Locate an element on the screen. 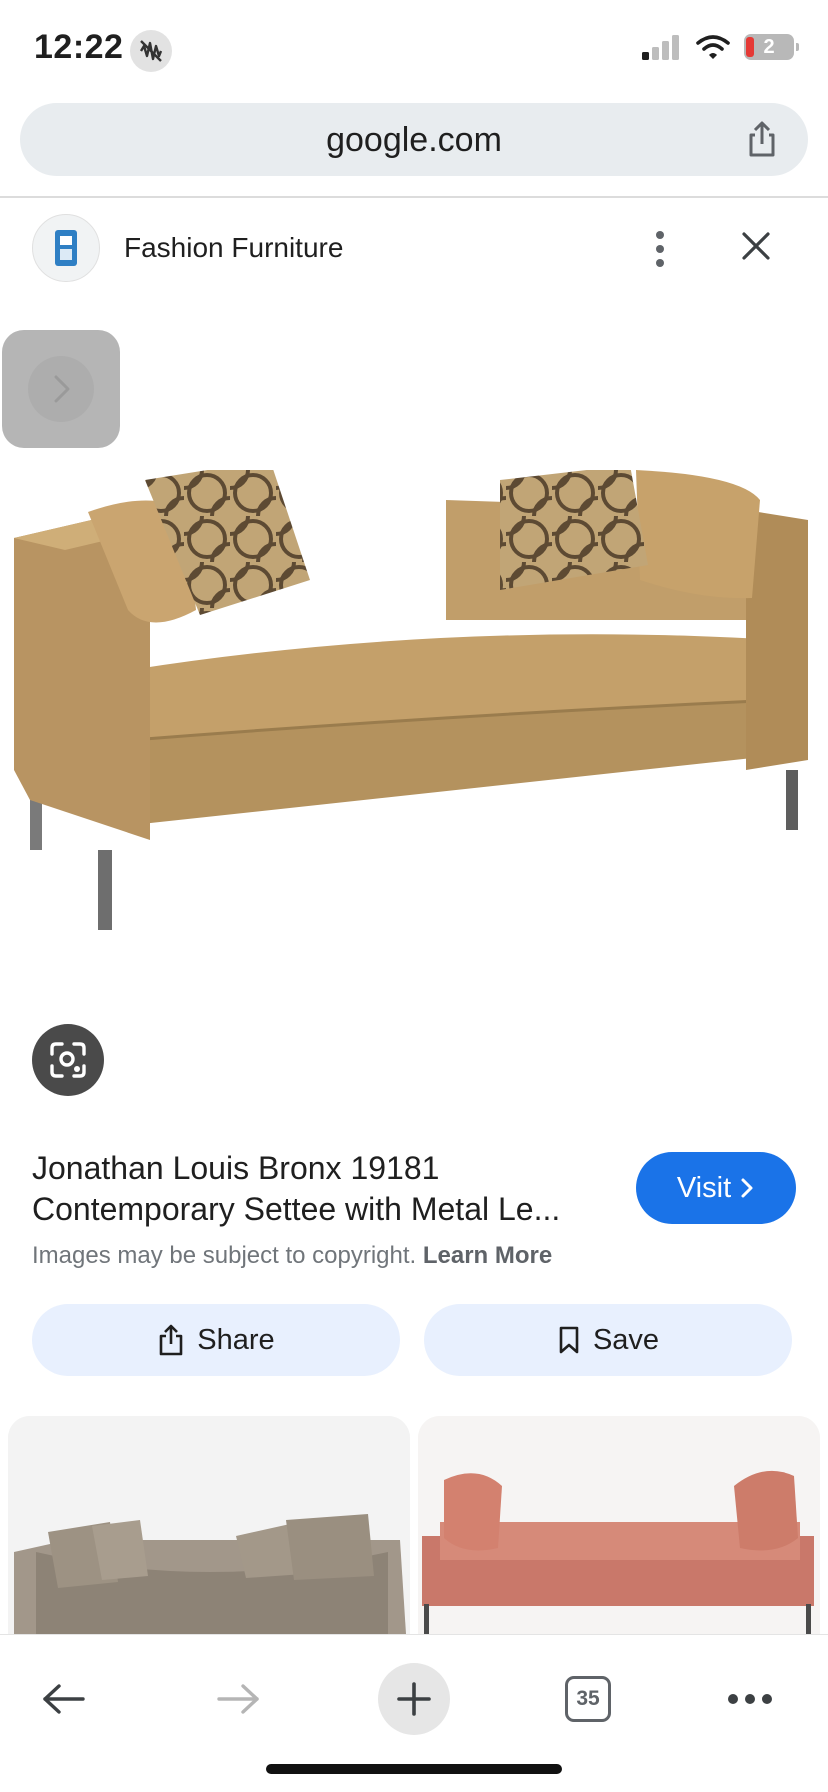 Image resolution: width=828 pixels, height=1792 pixels. lens-icon is located at coordinates (68, 1060).